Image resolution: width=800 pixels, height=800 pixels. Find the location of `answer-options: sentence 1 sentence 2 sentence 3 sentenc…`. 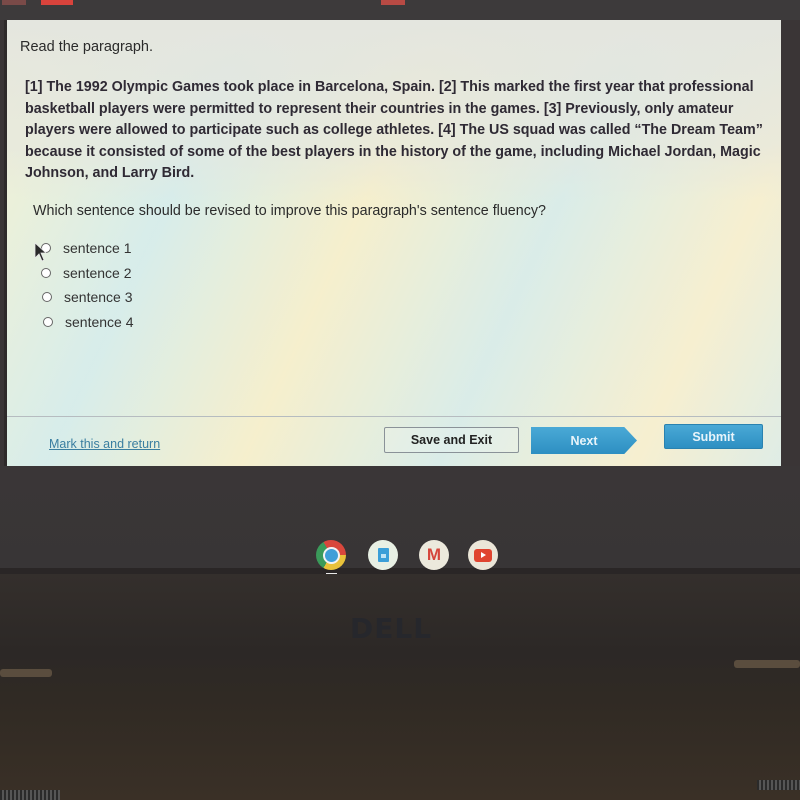

answer-options: sentence 1 sentence 2 sentence 3 sentenc… is located at coordinates (87, 285).